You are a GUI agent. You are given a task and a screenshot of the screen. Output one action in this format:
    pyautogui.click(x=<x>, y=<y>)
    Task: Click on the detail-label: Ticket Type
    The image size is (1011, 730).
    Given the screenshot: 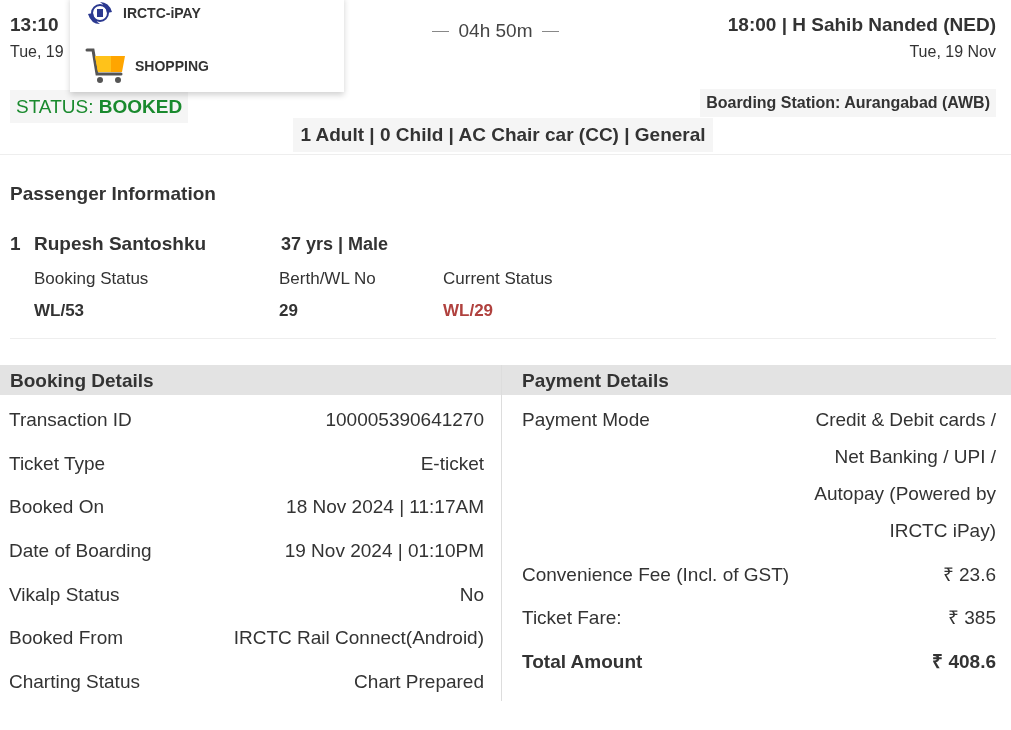 What is the action you would take?
    pyautogui.click(x=57, y=463)
    